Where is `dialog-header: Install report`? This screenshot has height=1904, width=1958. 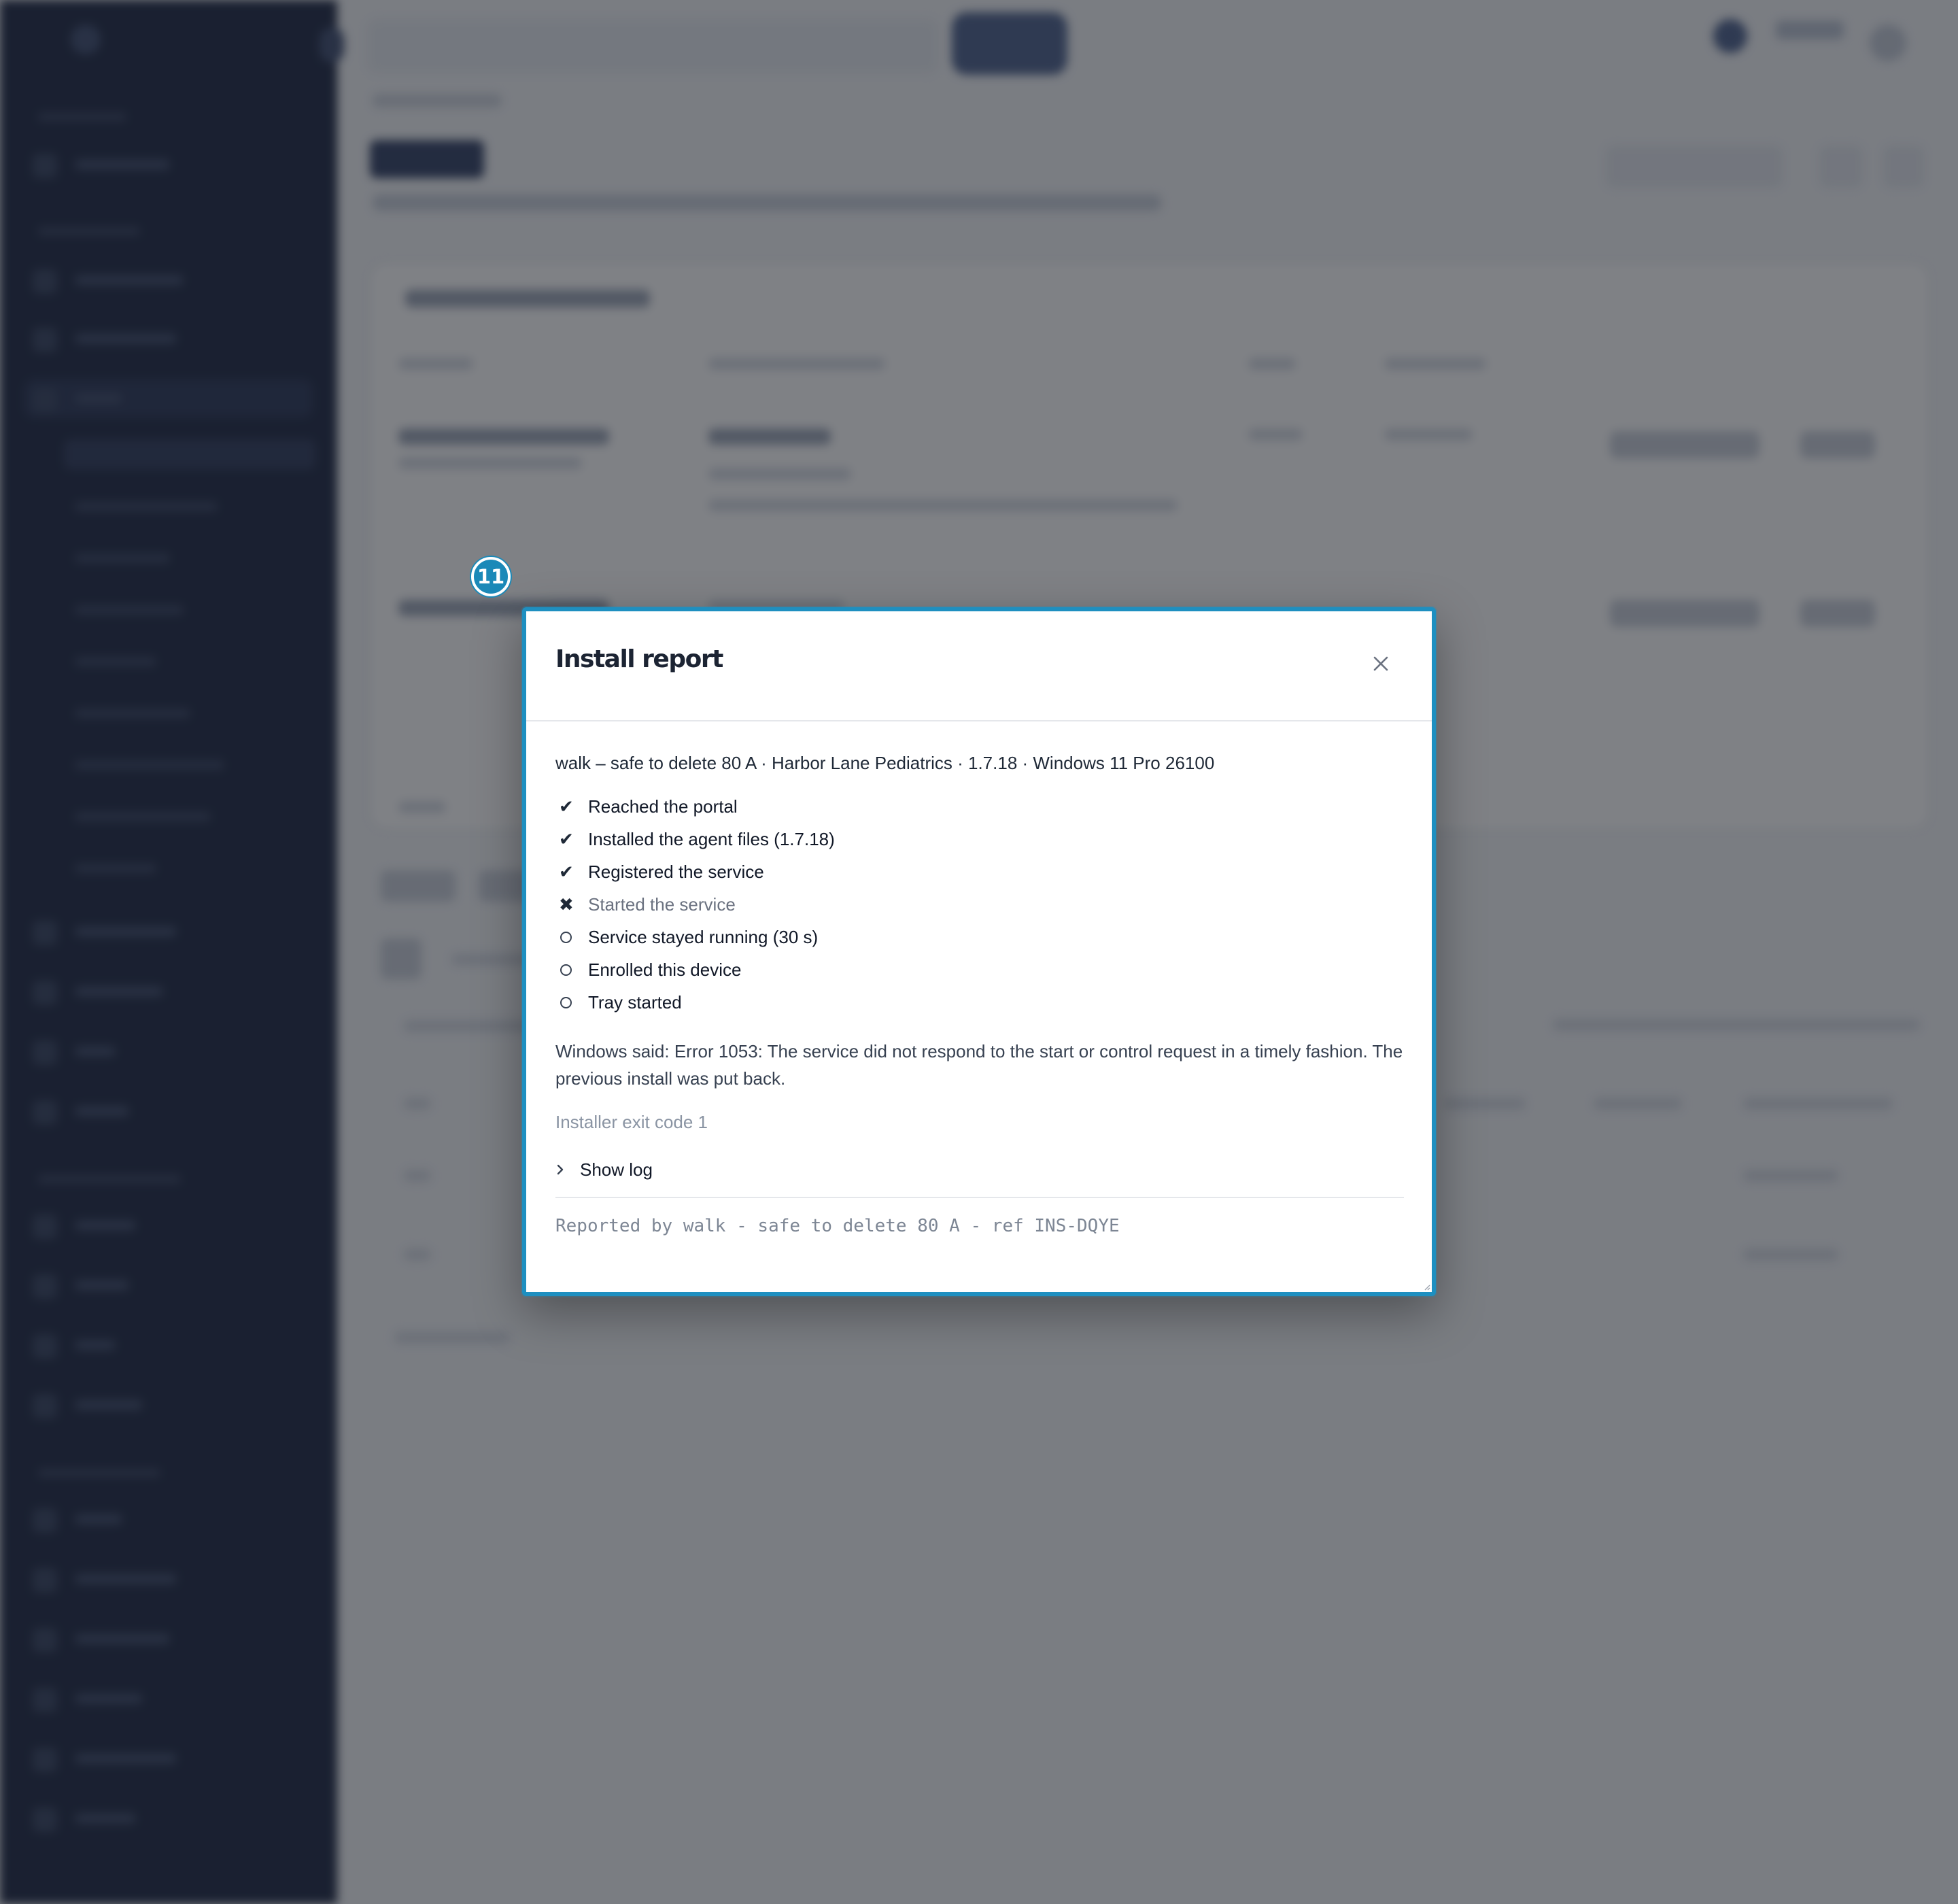 dialog-header: Install report is located at coordinates (979, 666).